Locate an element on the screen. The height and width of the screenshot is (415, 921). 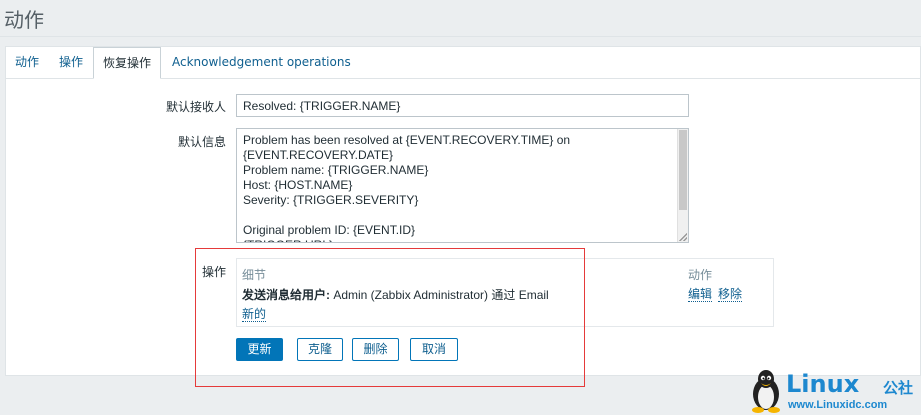
default-recipient-input is located at coordinates (462, 105).